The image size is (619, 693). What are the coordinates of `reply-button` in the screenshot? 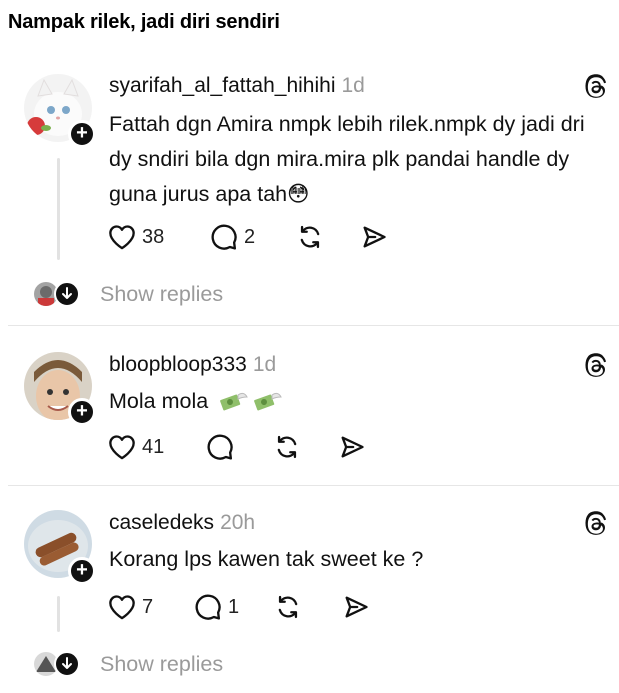 It's located at (223, 447).